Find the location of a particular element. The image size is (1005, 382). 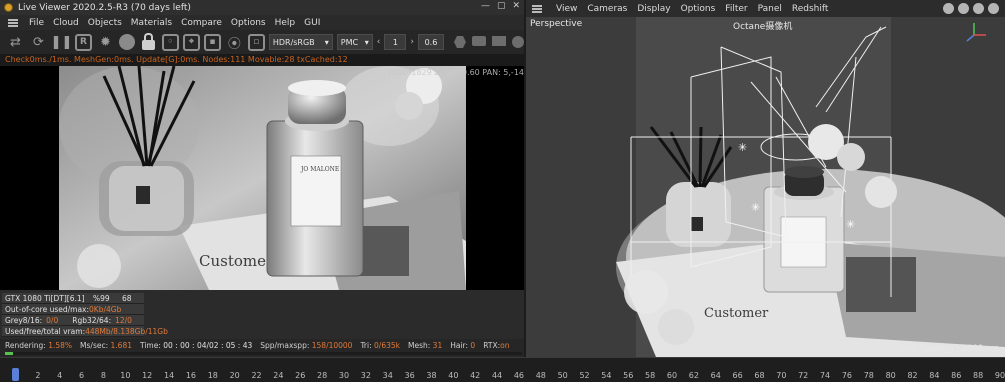

svg-text: Customer is located at coordinates (736, 313).